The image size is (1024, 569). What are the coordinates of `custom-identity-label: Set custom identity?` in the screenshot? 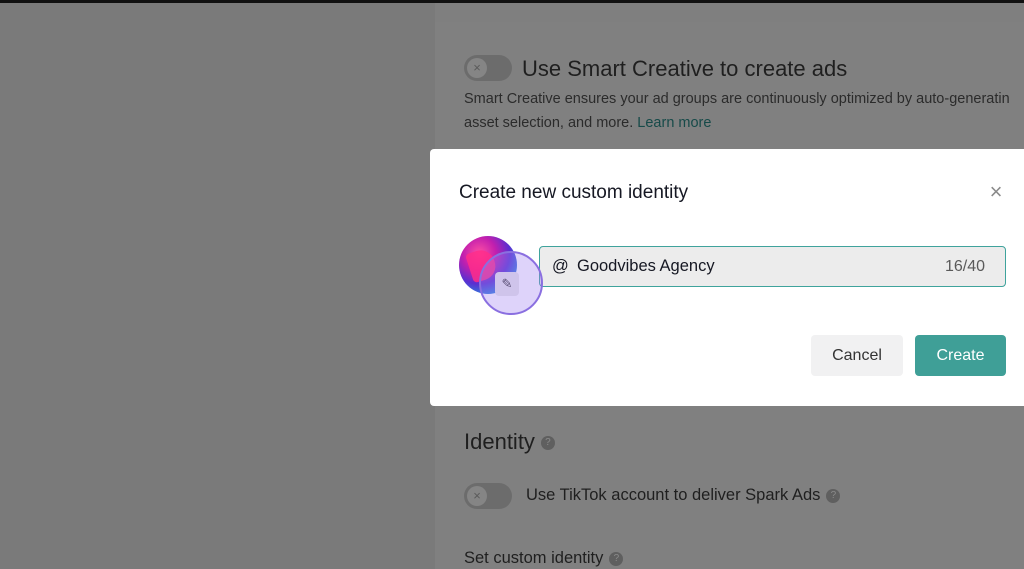 It's located at (544, 558).